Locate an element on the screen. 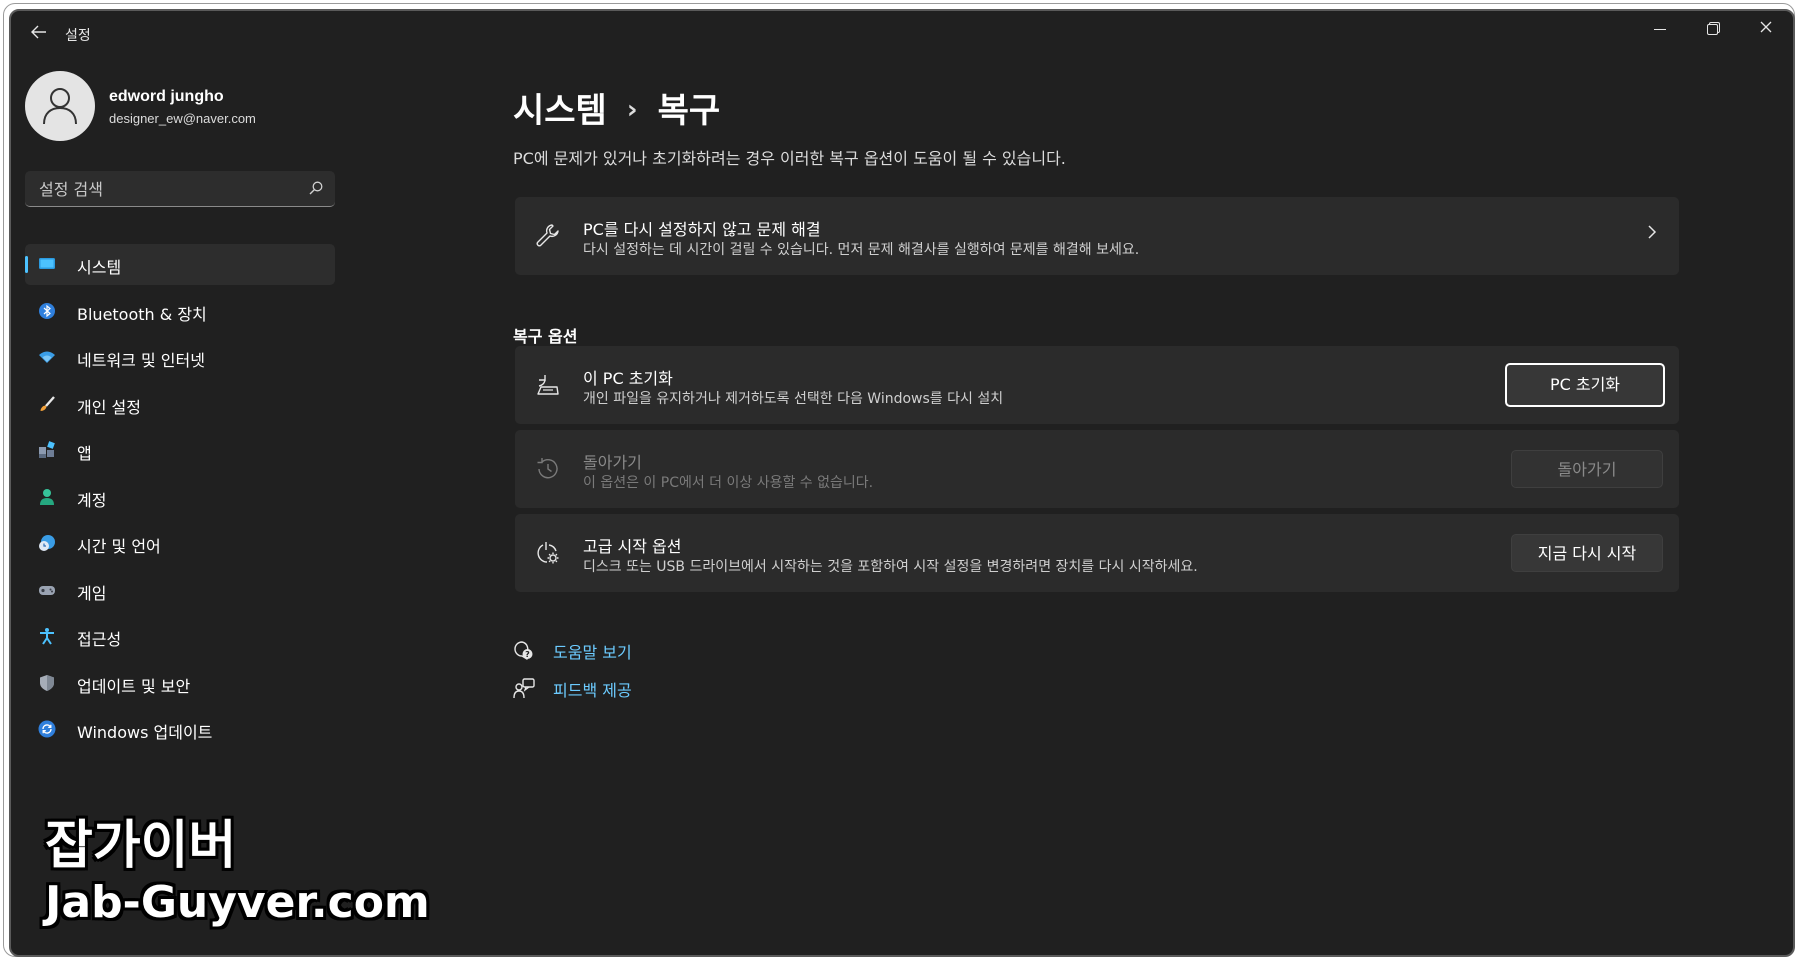 The image size is (1800, 962). sidebar-item-accessibility: 접근성 is located at coordinates (180, 636).